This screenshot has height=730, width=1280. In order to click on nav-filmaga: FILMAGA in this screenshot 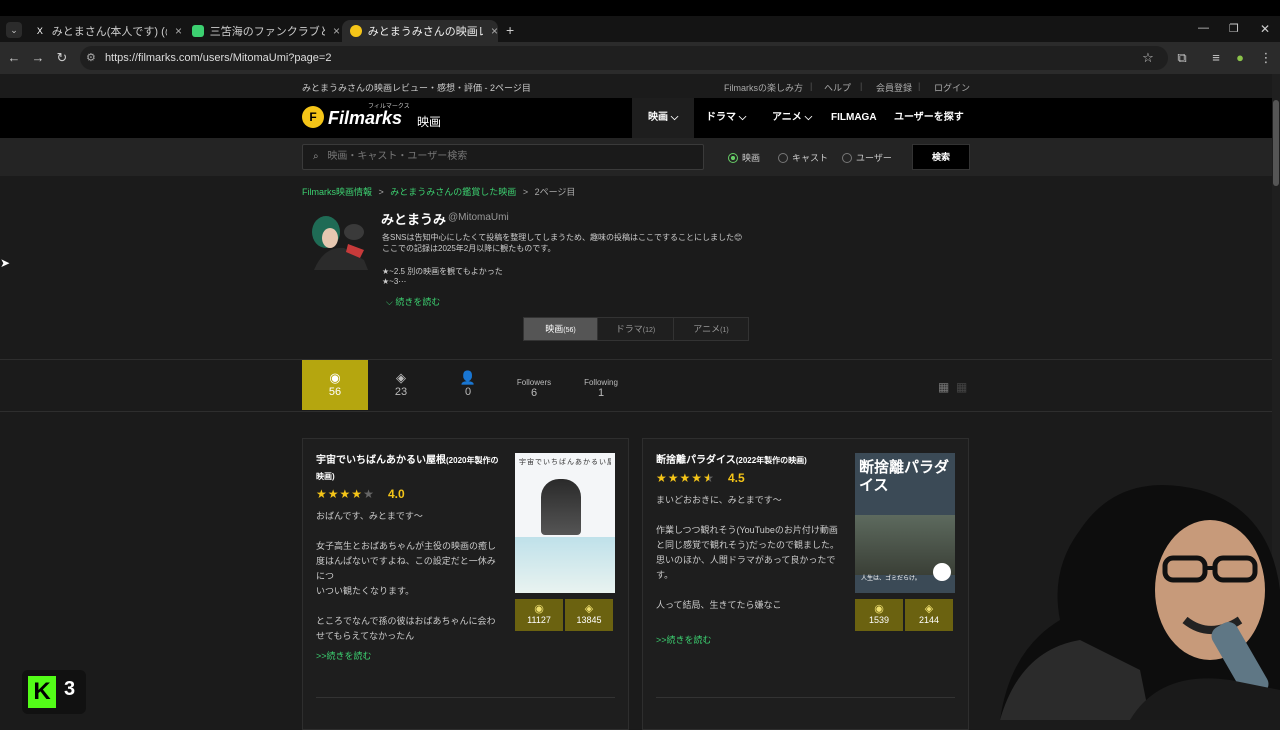, I will do `click(854, 118)`.